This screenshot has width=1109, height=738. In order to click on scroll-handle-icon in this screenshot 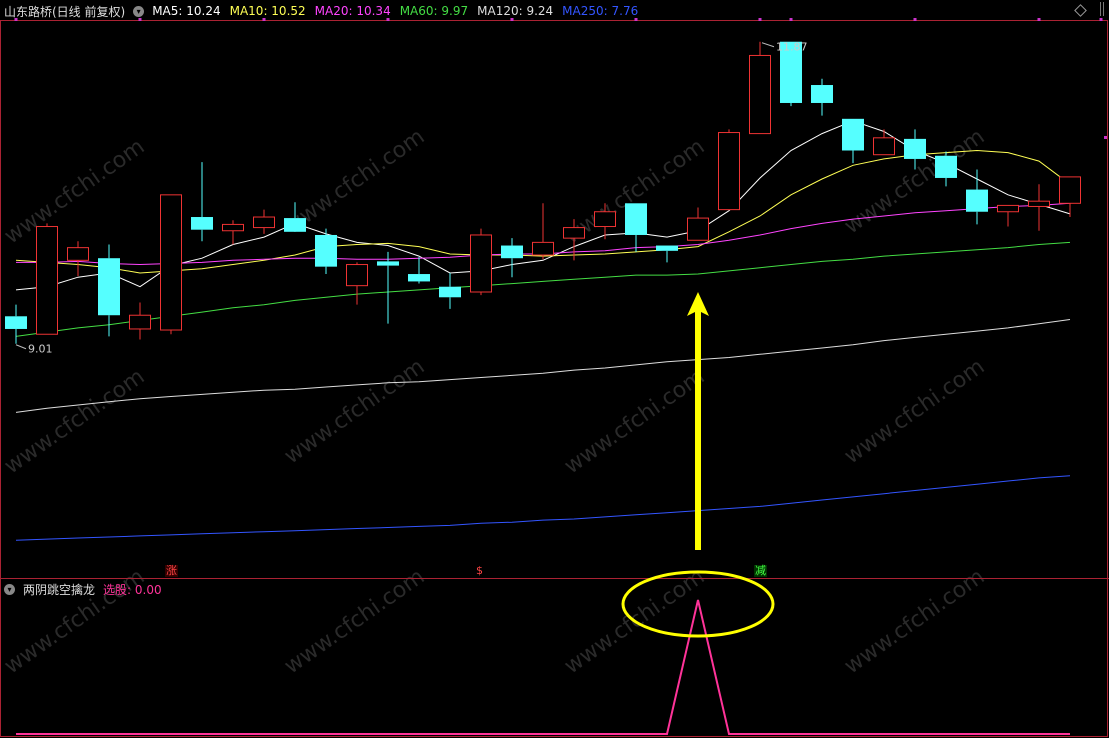, I will do `click(1102, 9)`.